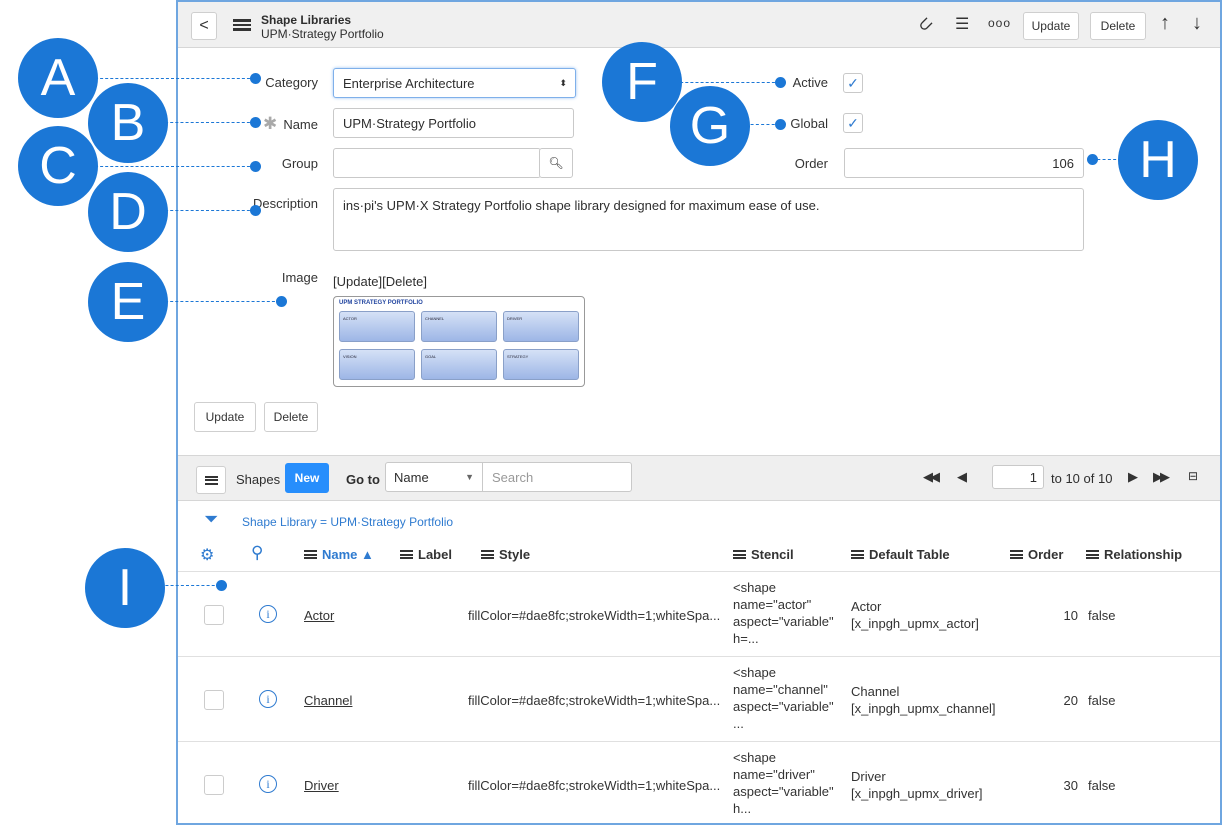  I want to click on callout-badge-f: F, so click(642, 82).